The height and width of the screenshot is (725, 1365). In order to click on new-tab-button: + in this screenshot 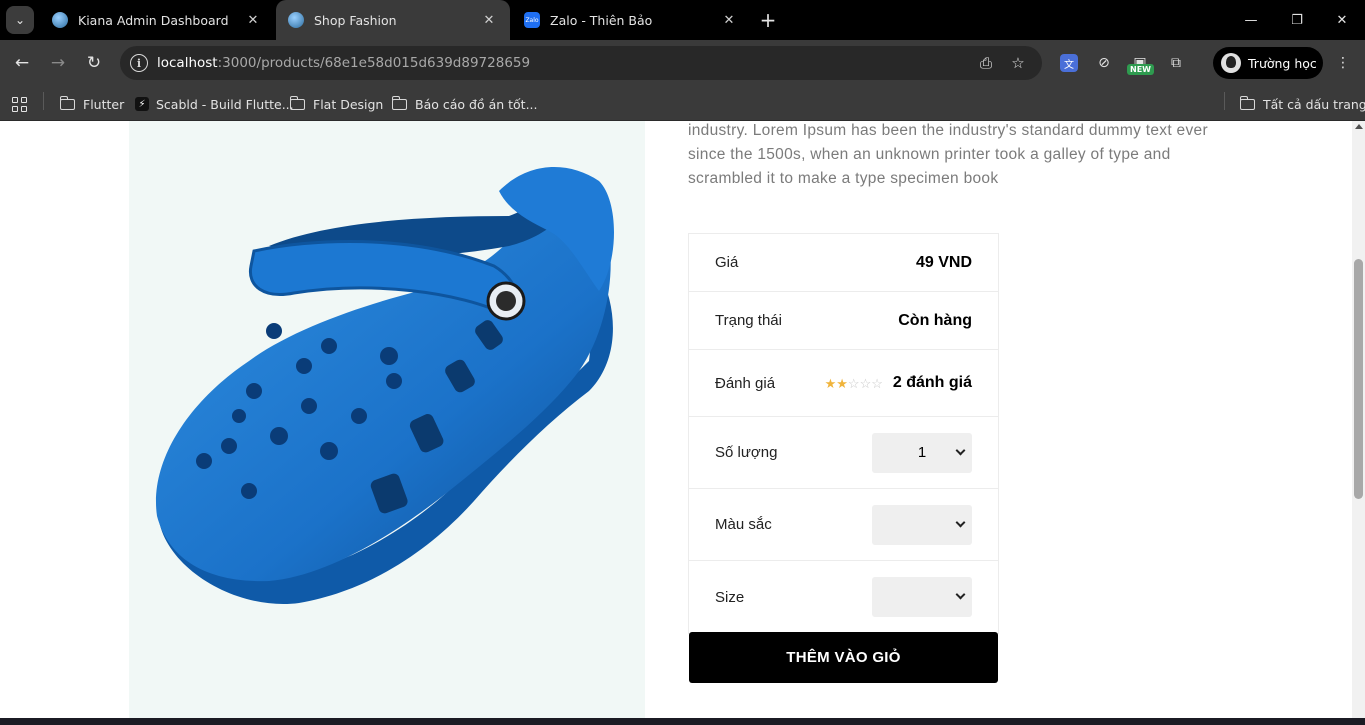, I will do `click(768, 20)`.